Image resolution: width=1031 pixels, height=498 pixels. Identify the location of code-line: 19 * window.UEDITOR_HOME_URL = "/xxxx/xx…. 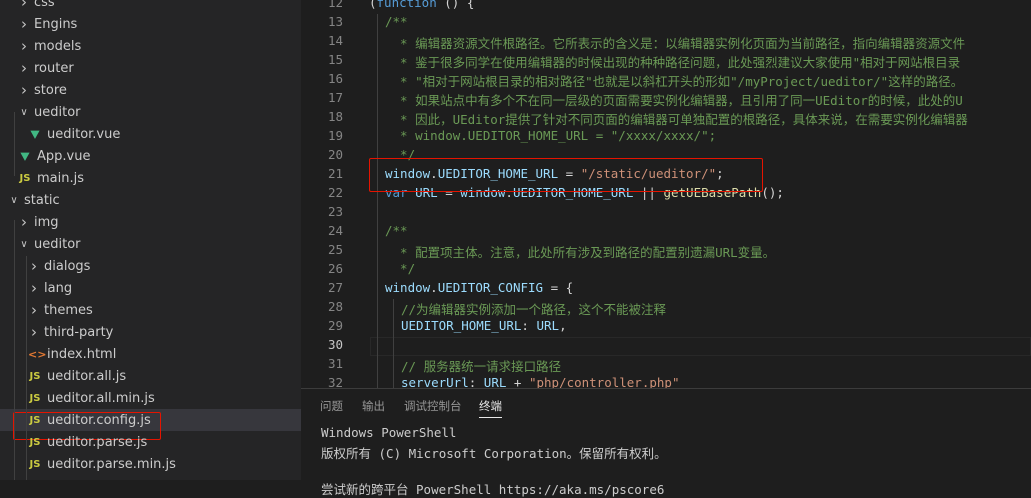
(666, 137).